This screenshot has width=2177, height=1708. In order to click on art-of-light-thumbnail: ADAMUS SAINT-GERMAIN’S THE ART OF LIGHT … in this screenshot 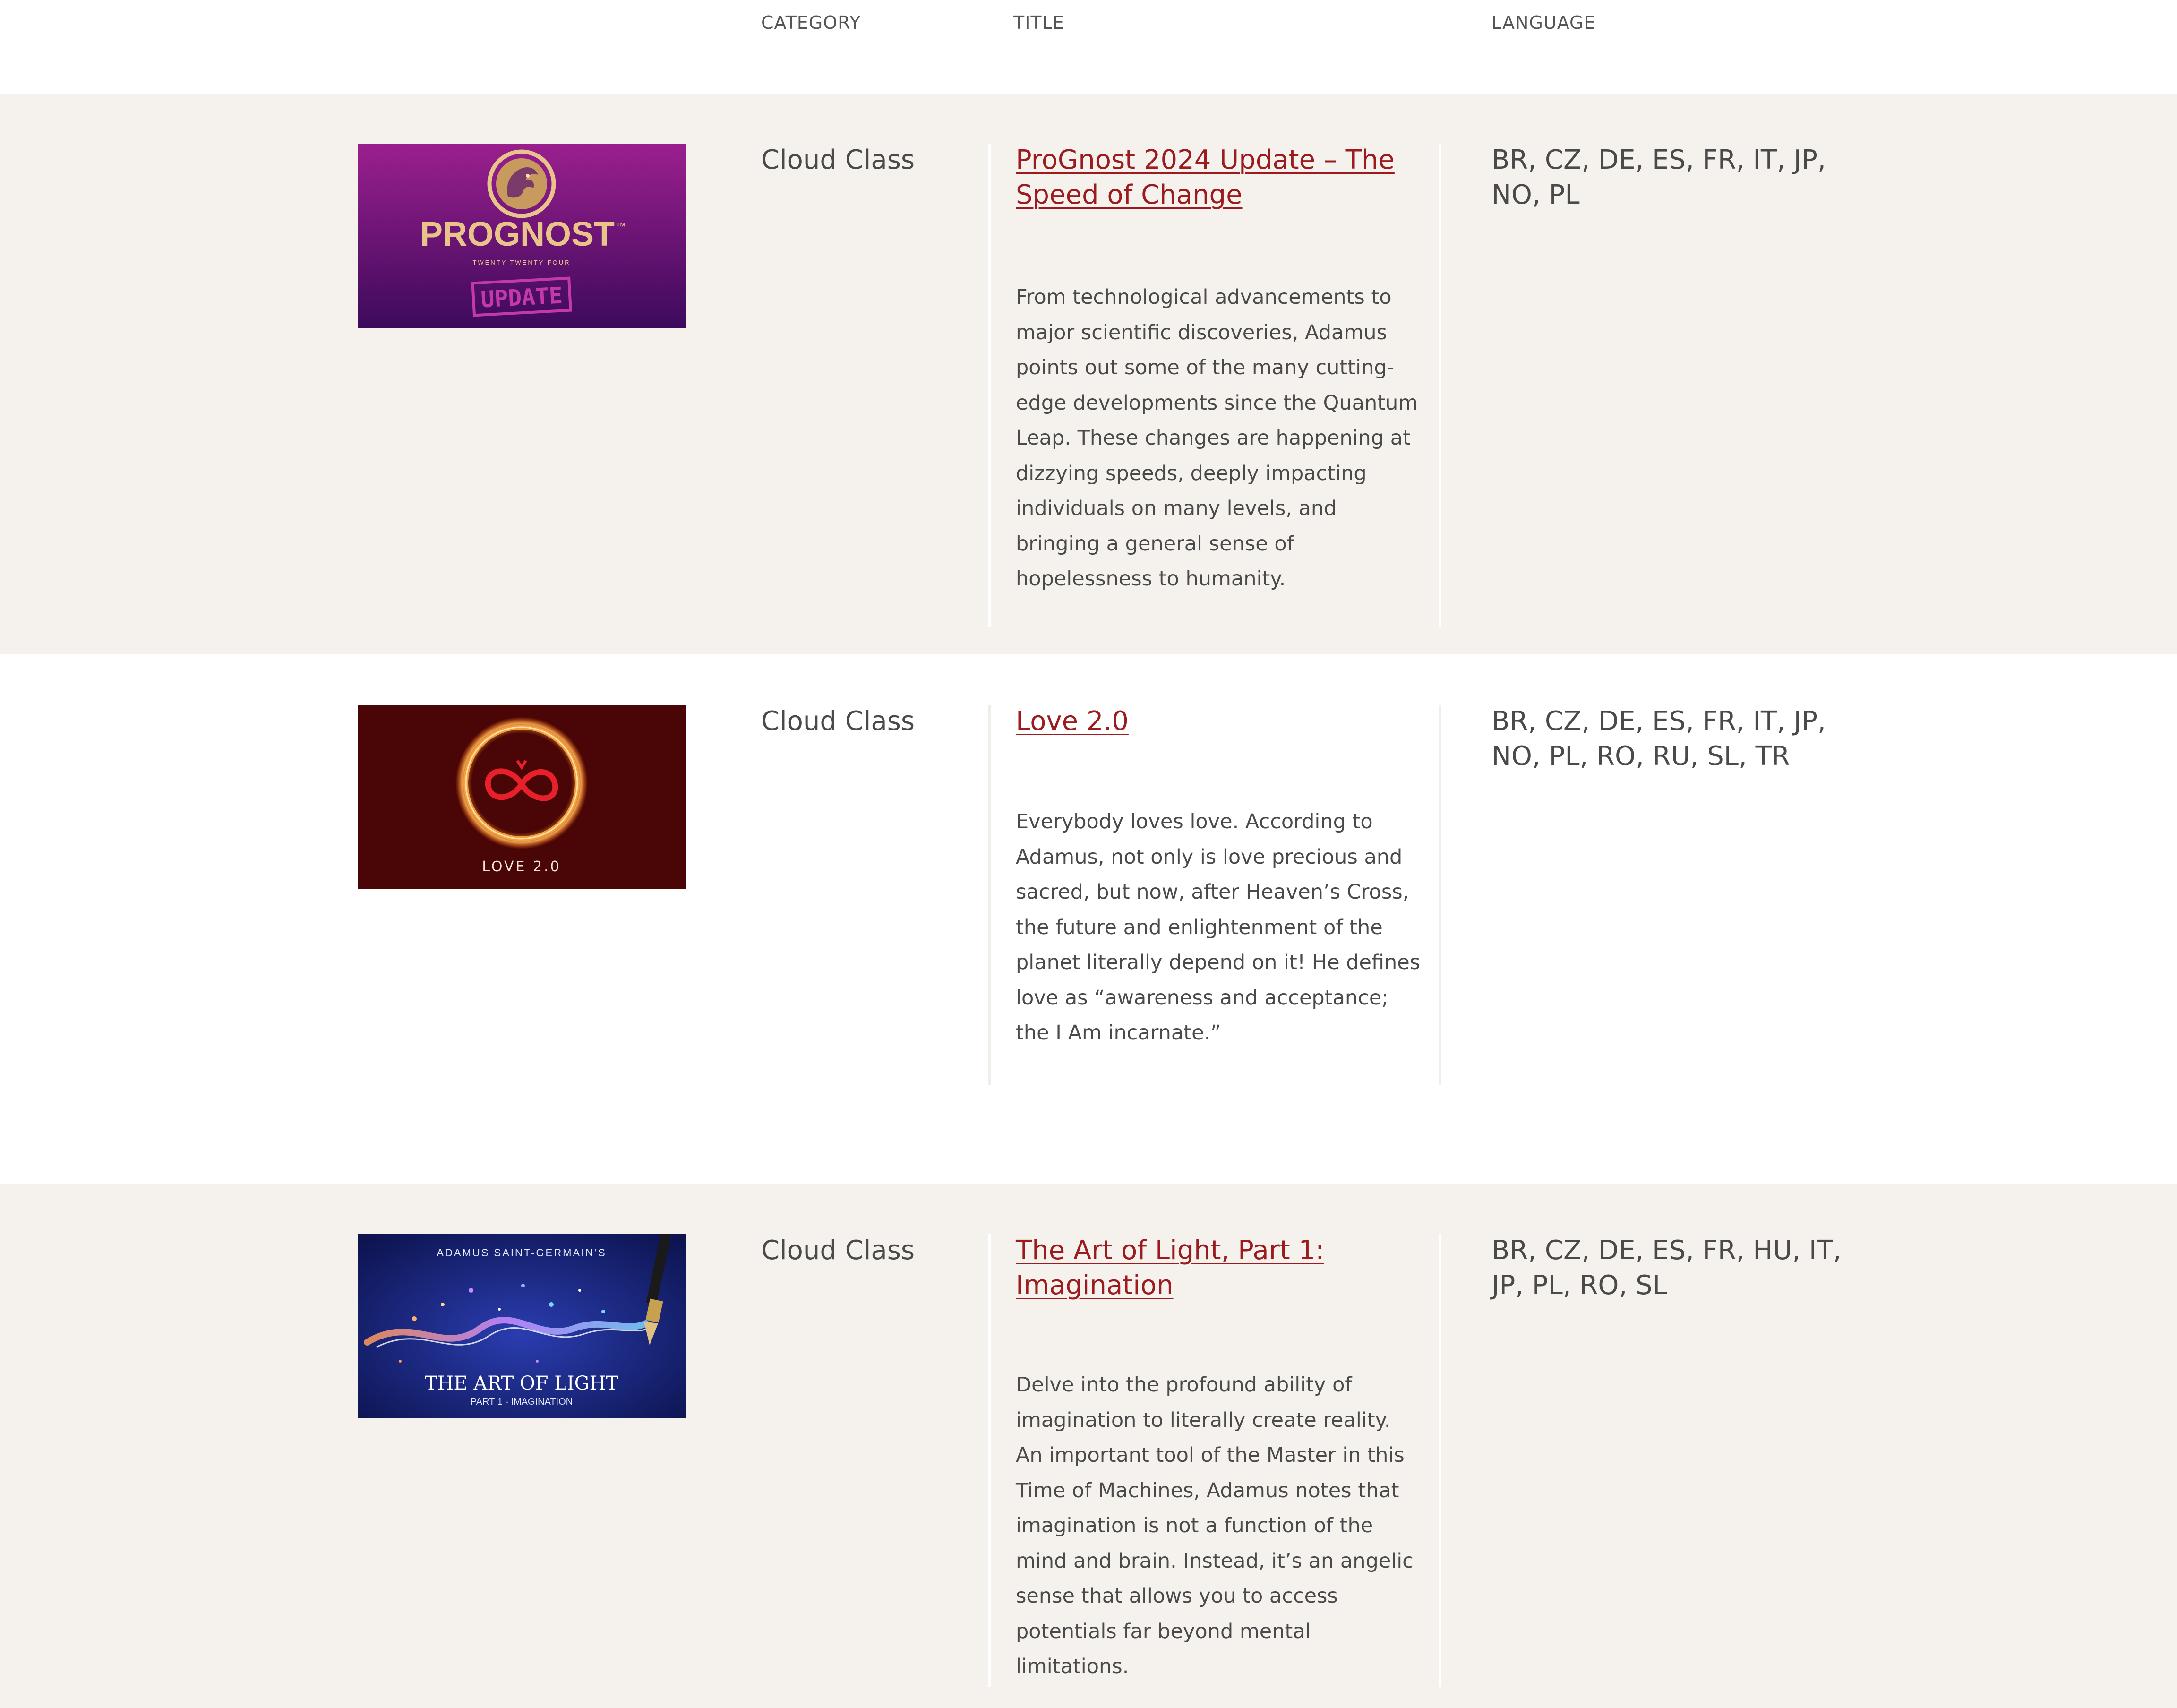, I will do `click(522, 1326)`.